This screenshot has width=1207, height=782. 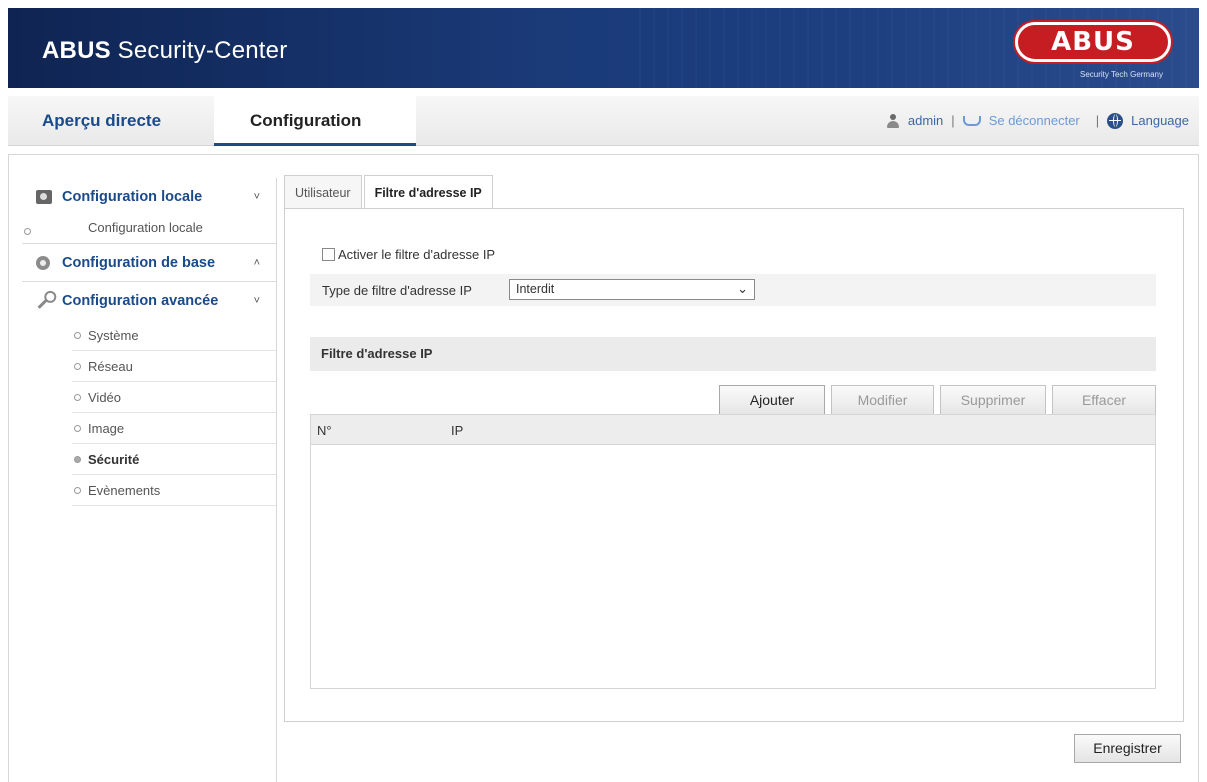 What do you see at coordinates (44, 197) in the screenshot?
I see `camera-icon` at bounding box center [44, 197].